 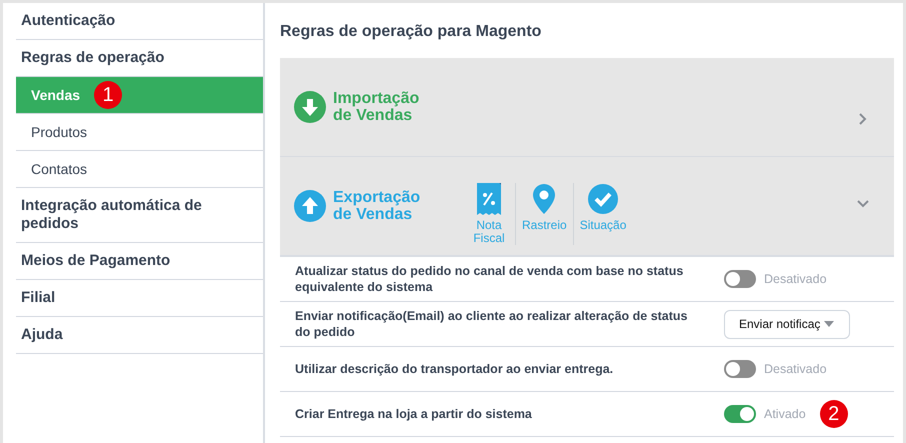 What do you see at coordinates (108, 95) in the screenshot?
I see `number-badge: 1` at bounding box center [108, 95].